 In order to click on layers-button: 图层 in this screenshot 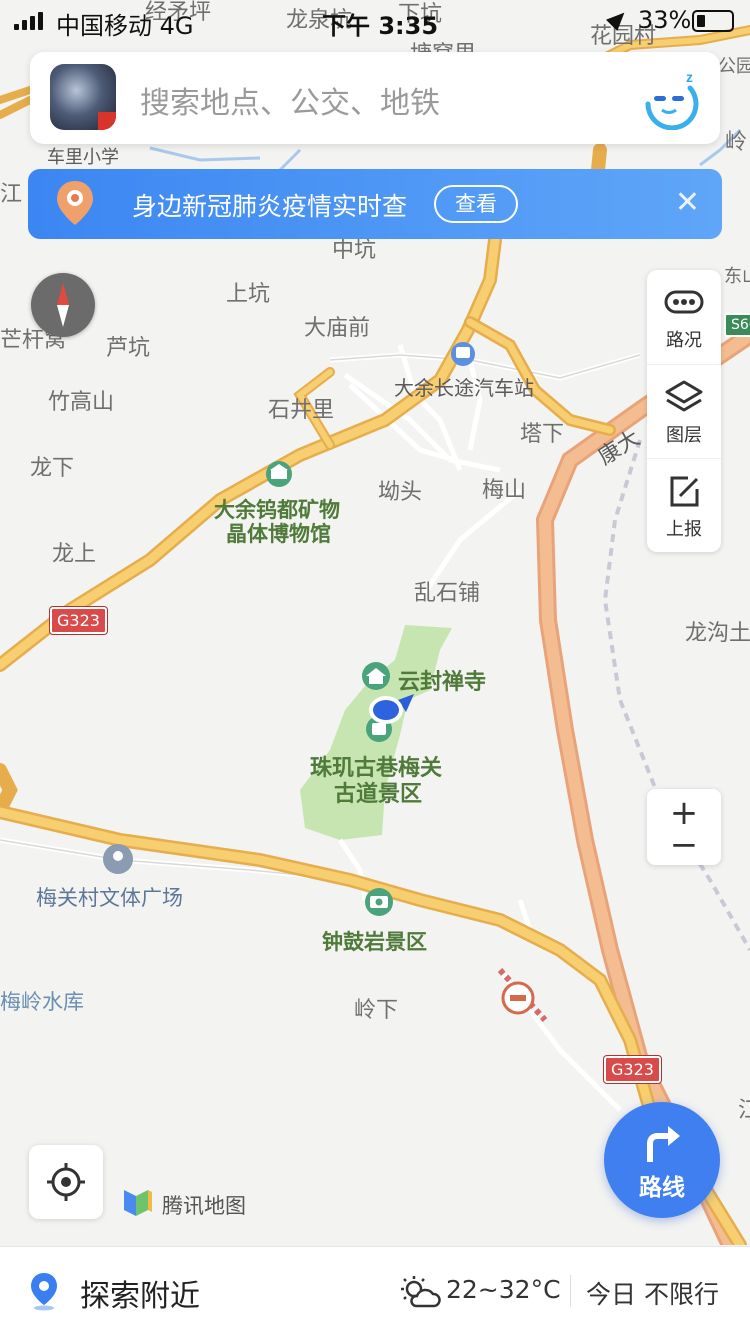, I will do `click(684, 411)`.